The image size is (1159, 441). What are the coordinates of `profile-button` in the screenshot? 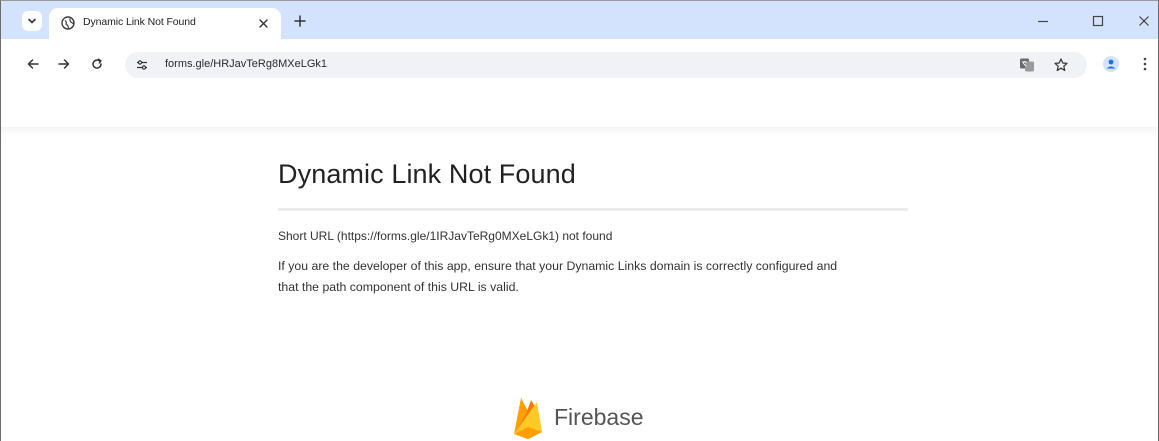 It's located at (1111, 64).